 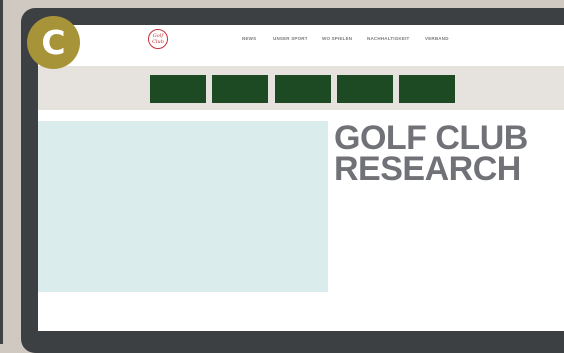 What do you see at coordinates (388, 38) in the screenshot?
I see `nav-item-nachhaltigkeit: NACHHALTIGKEIT` at bounding box center [388, 38].